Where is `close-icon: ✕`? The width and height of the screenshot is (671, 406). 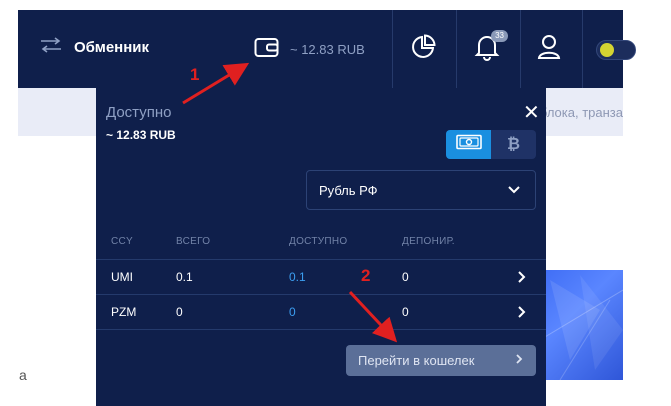
close-icon: ✕ is located at coordinates (531, 112).